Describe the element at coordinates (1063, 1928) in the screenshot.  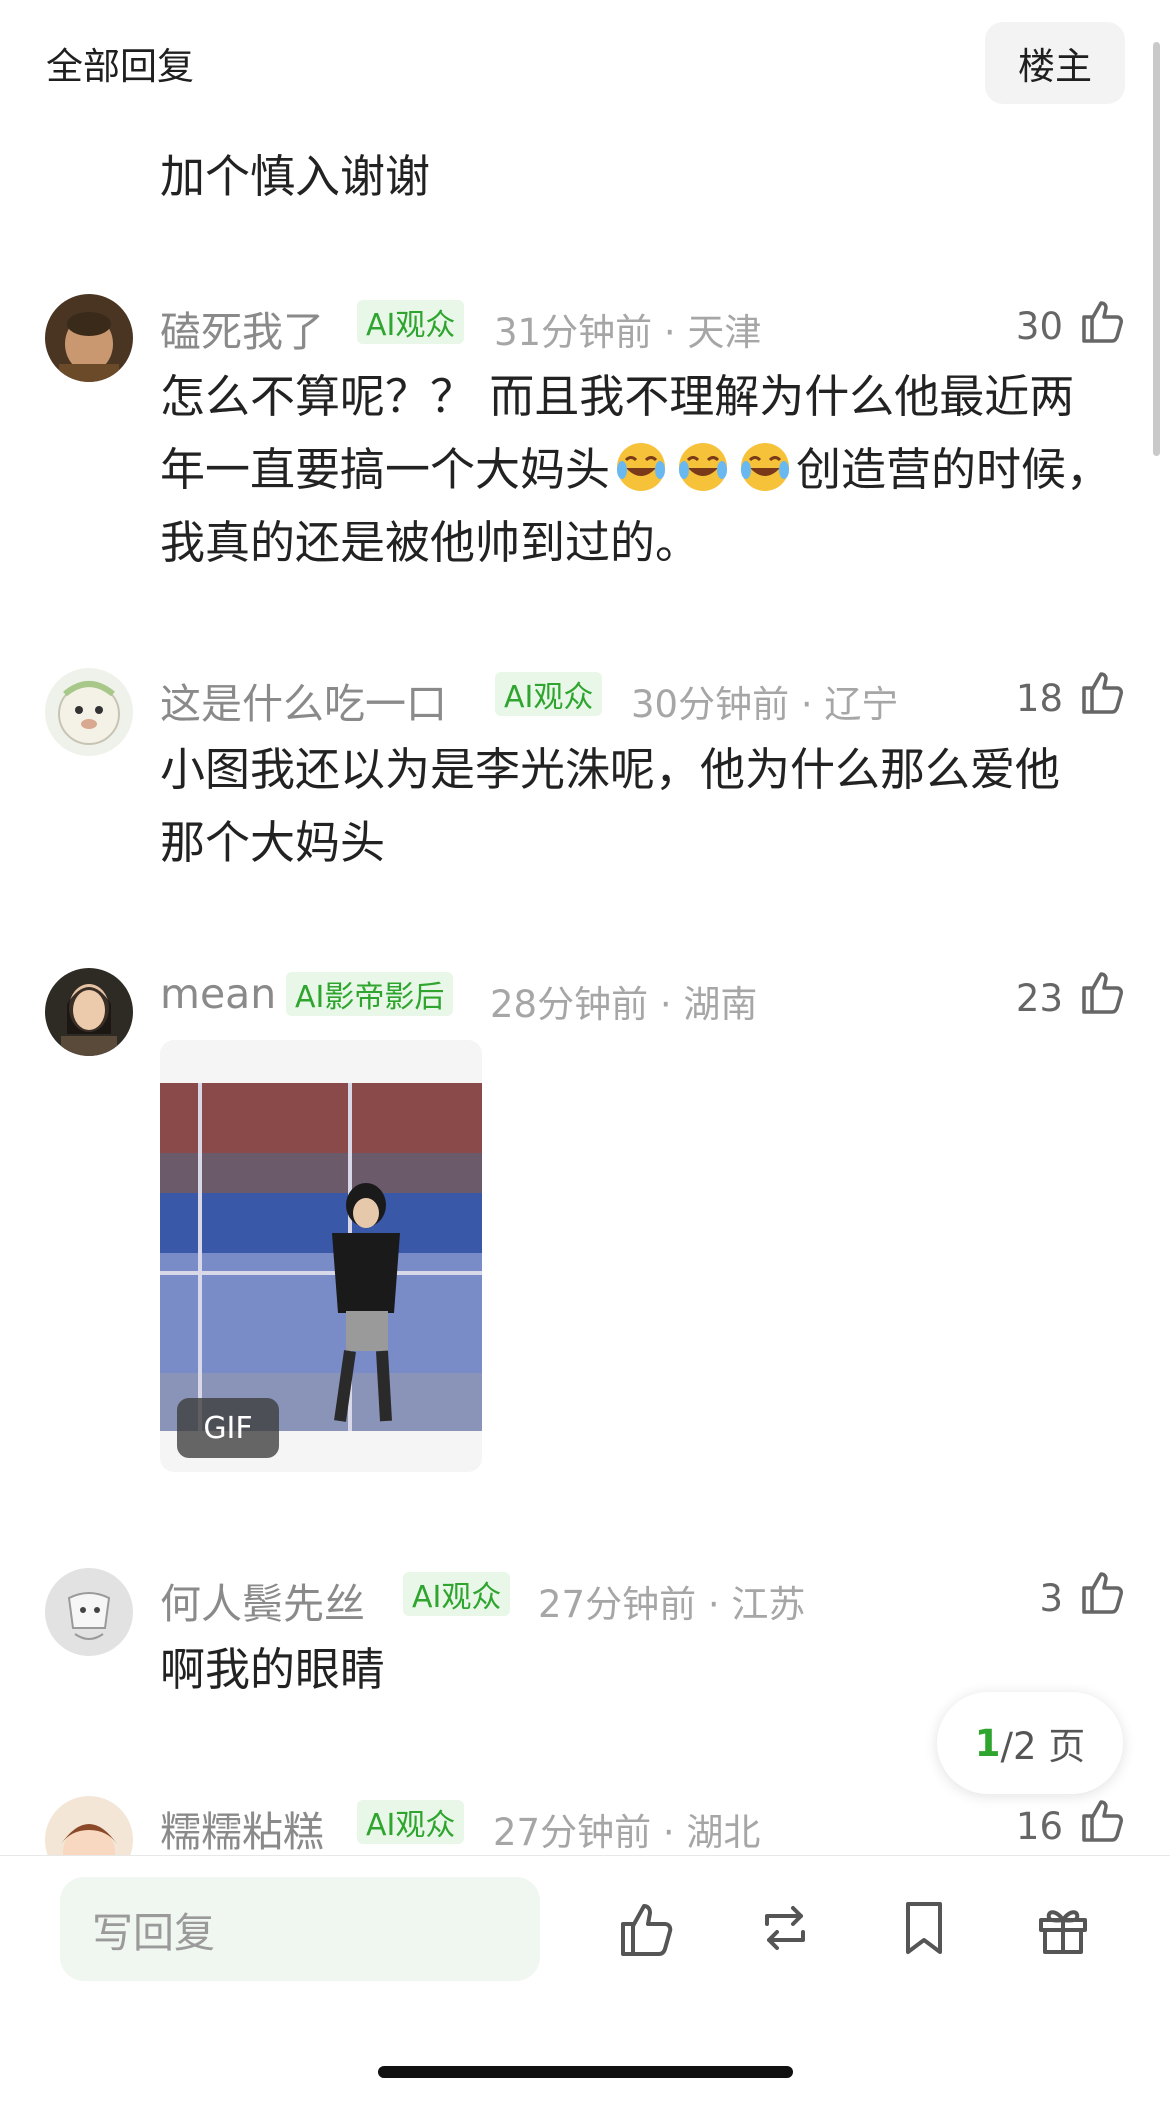
I see `gift-icon` at that location.